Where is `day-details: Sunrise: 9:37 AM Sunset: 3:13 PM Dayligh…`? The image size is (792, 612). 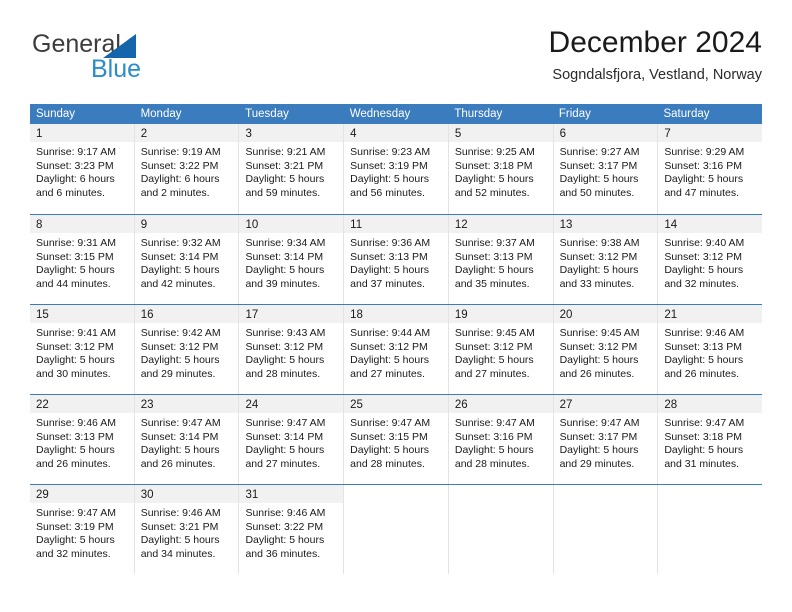 day-details: Sunrise: 9:37 AM Sunset: 3:13 PM Dayligh… is located at coordinates (501, 262).